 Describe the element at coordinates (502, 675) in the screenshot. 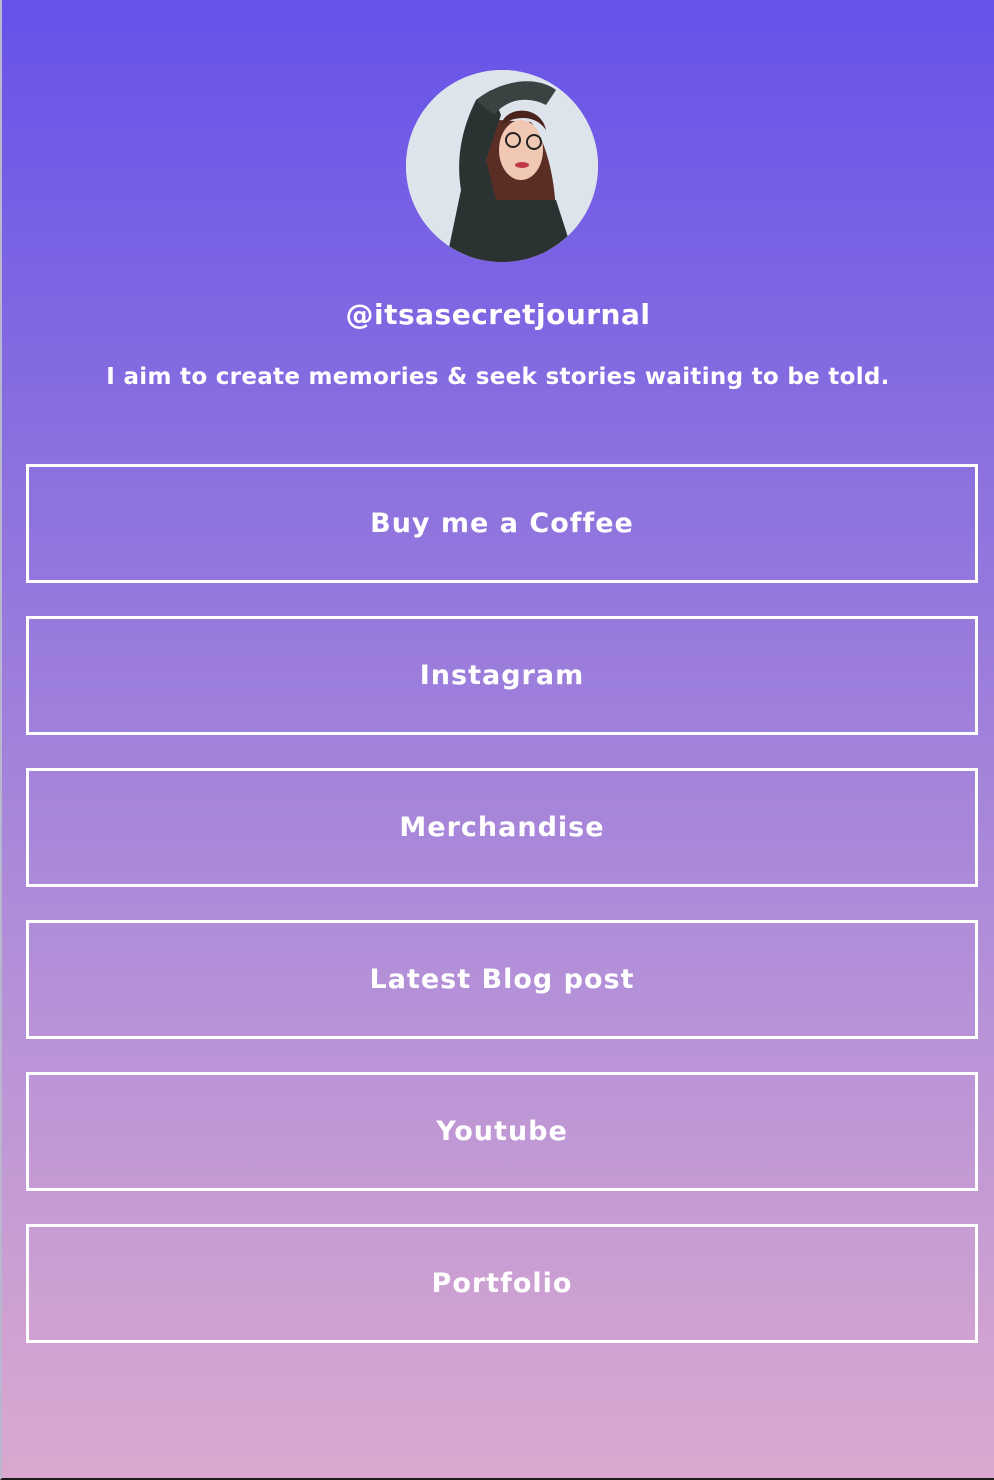

I see `link-button-instagram: Instagram` at that location.